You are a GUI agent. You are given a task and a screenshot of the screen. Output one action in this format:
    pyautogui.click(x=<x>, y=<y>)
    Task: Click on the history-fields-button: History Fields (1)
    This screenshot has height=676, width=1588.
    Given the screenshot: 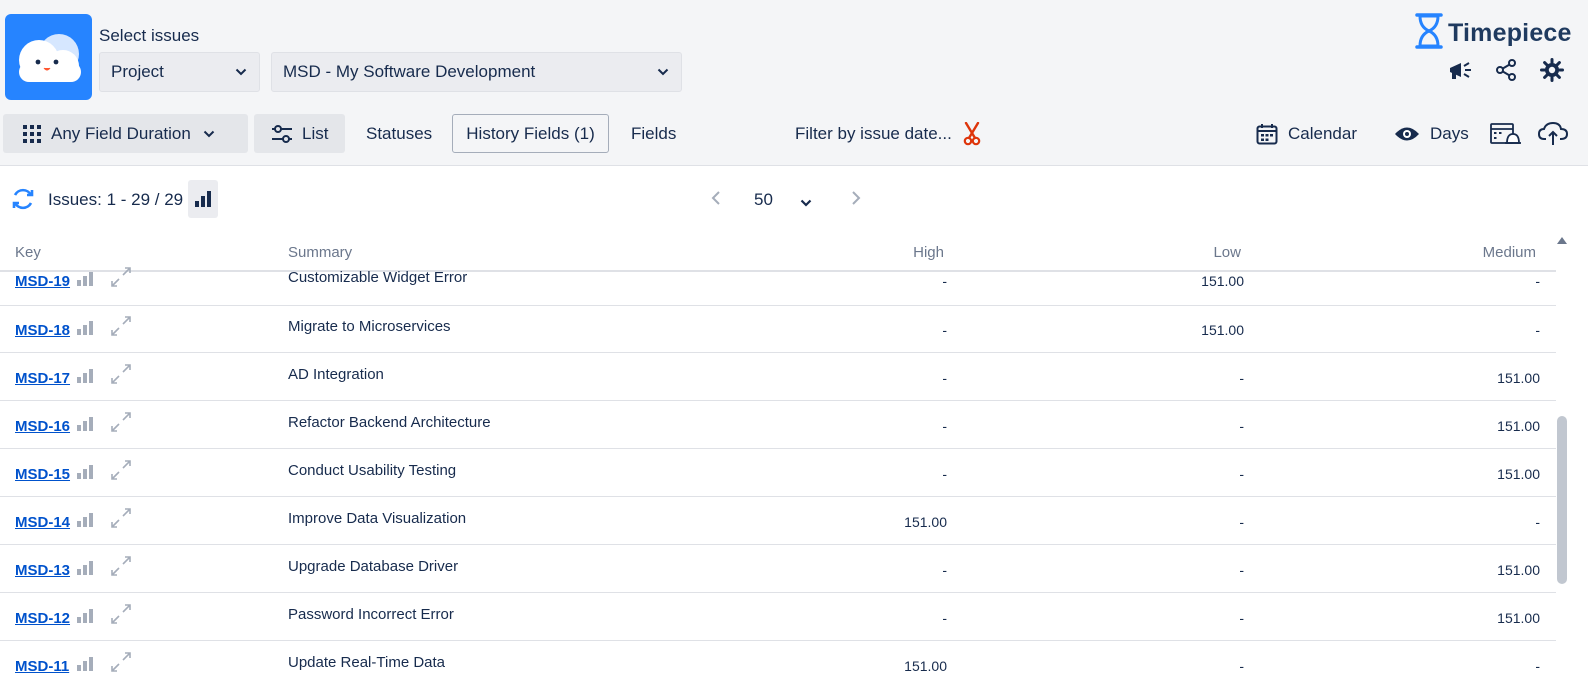 What is the action you would take?
    pyautogui.click(x=530, y=133)
    